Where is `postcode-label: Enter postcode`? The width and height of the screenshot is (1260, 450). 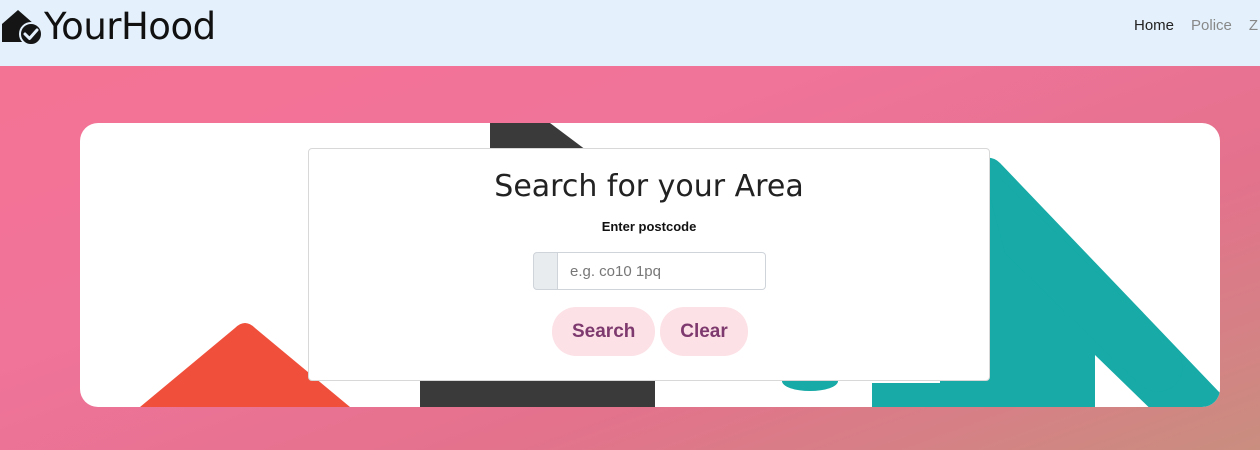 postcode-label: Enter postcode is located at coordinates (649, 226).